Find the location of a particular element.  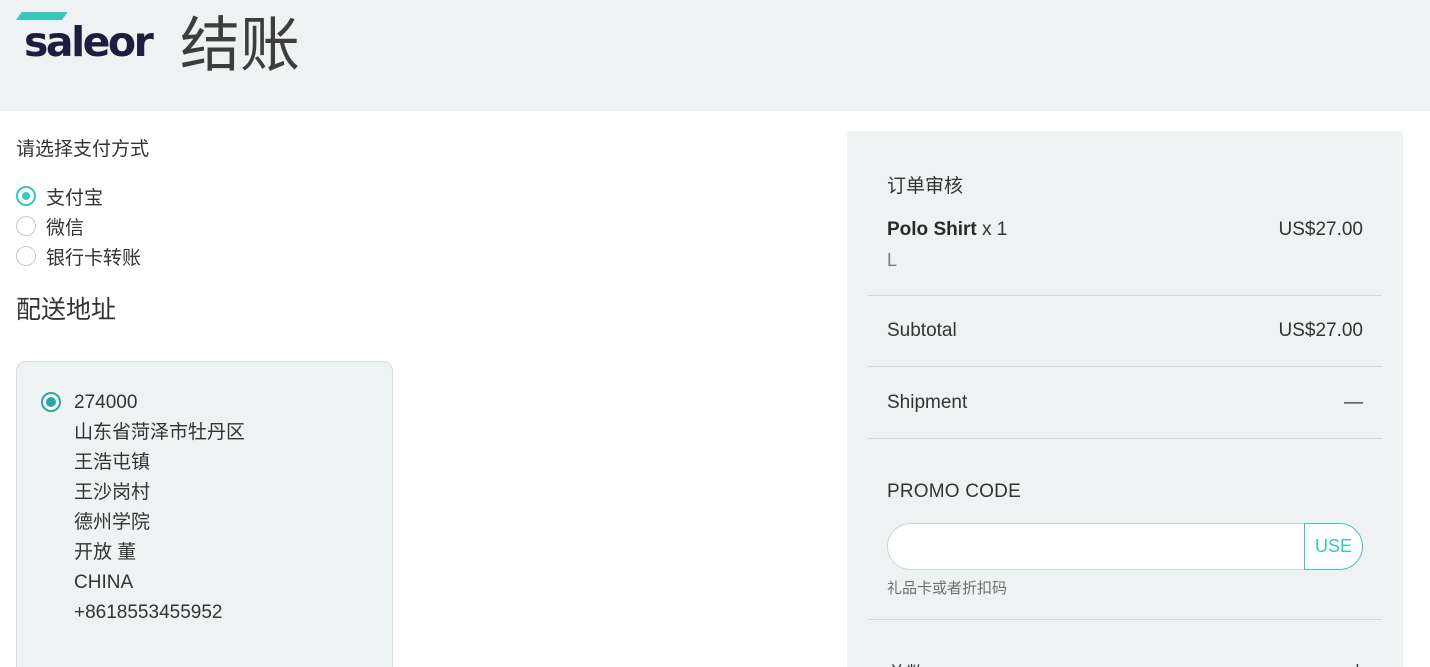

address-village: 王沙岗村 is located at coordinates (112, 492).